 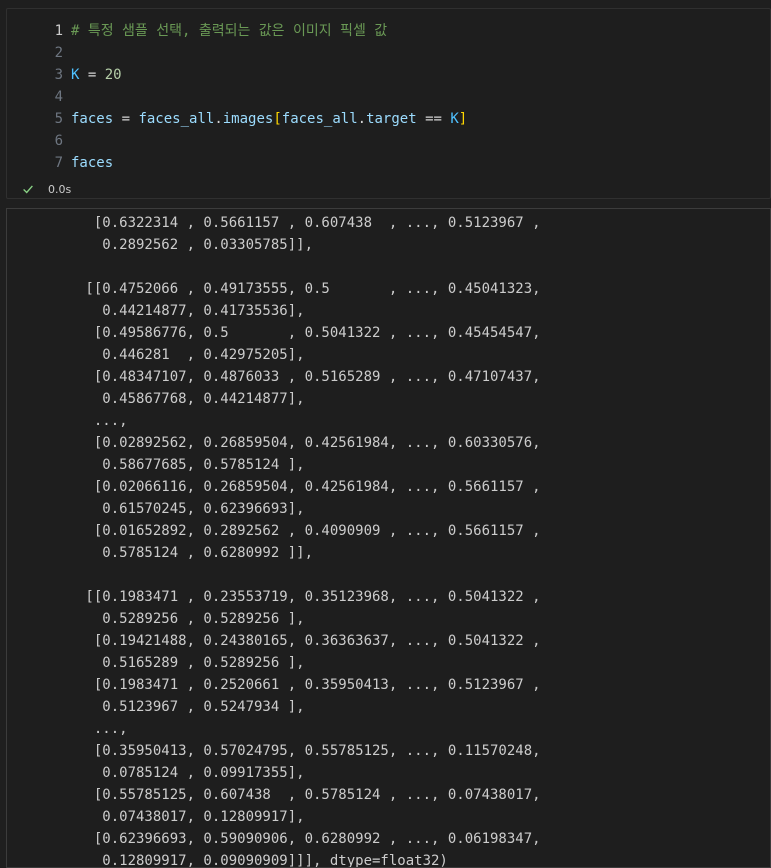 I want to click on output-line: 0.2892562 , 0.03305785]],, so click(x=195, y=245).